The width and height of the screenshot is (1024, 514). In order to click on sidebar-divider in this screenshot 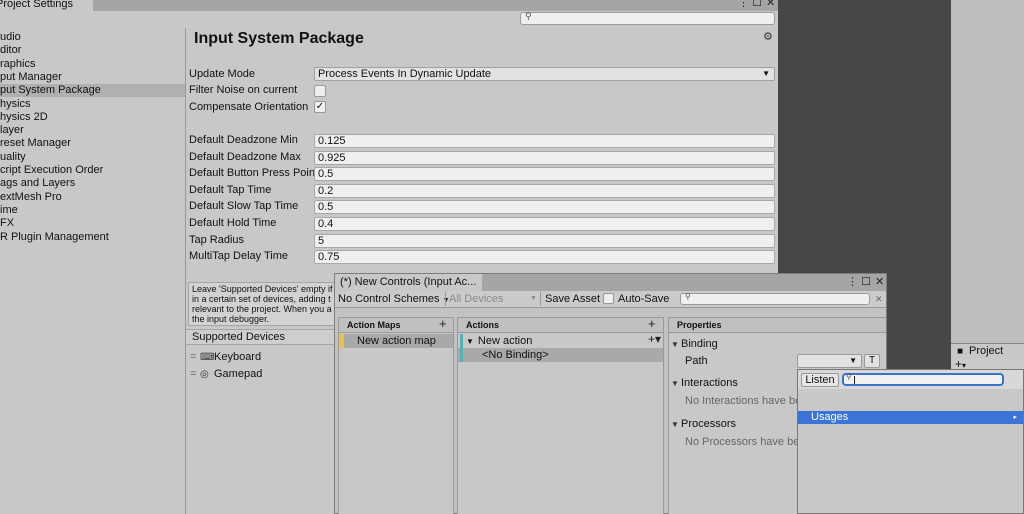, I will do `click(185, 271)`.